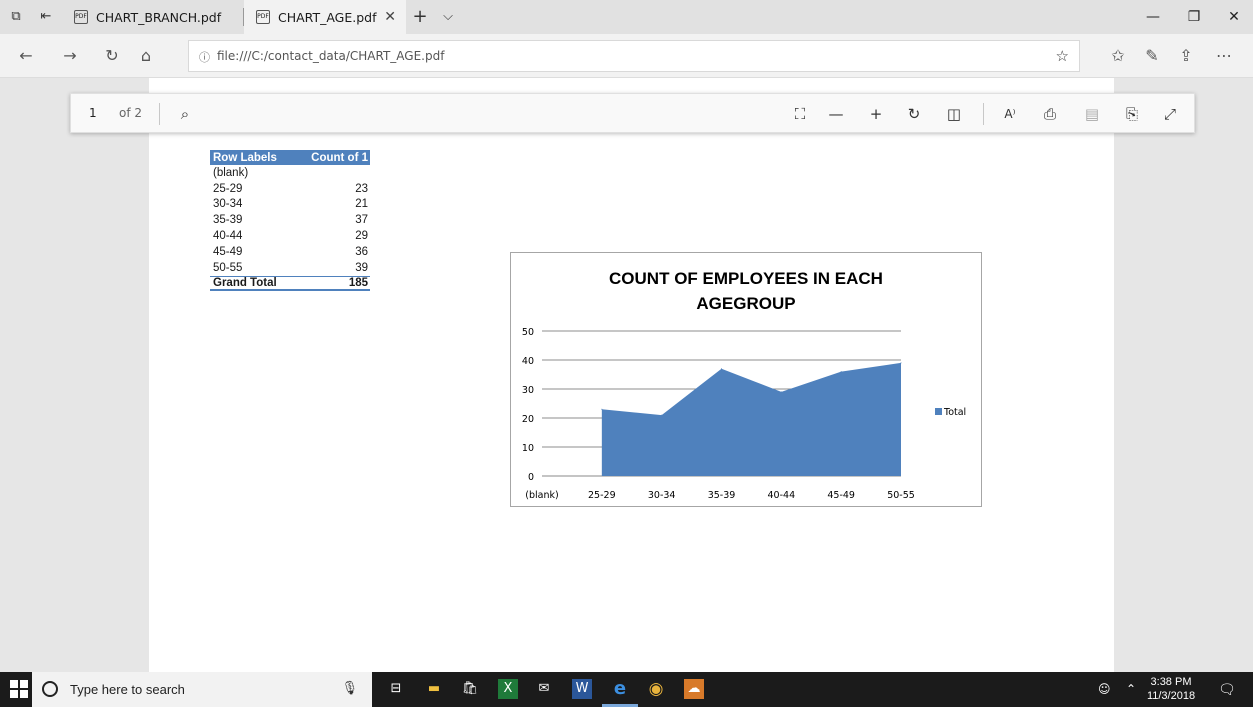 This screenshot has width=1253, height=707. What do you see at coordinates (632, 113) in the screenshot?
I see `pdf-toolbar: 1 of 2 ⌕ ⛶ — + ↻ ◫ A⁾ ⎙ ▤ ⎘ ⤢` at bounding box center [632, 113].